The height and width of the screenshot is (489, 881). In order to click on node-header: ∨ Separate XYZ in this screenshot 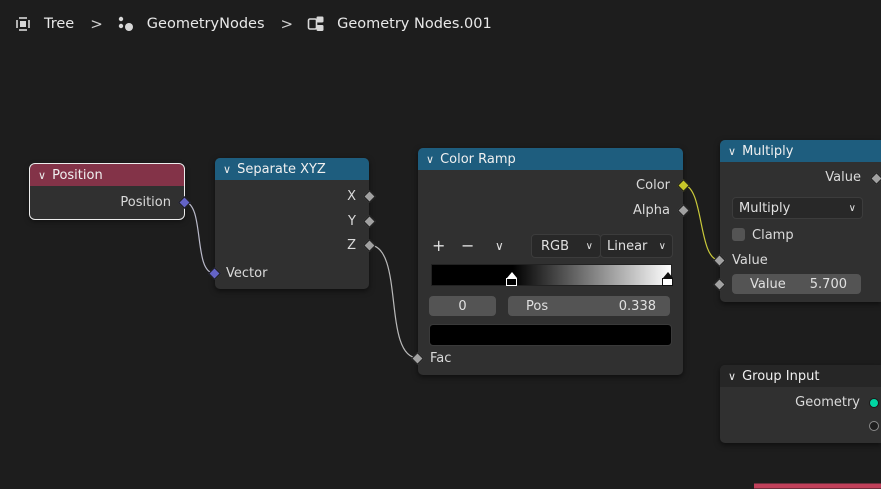, I will do `click(292, 169)`.